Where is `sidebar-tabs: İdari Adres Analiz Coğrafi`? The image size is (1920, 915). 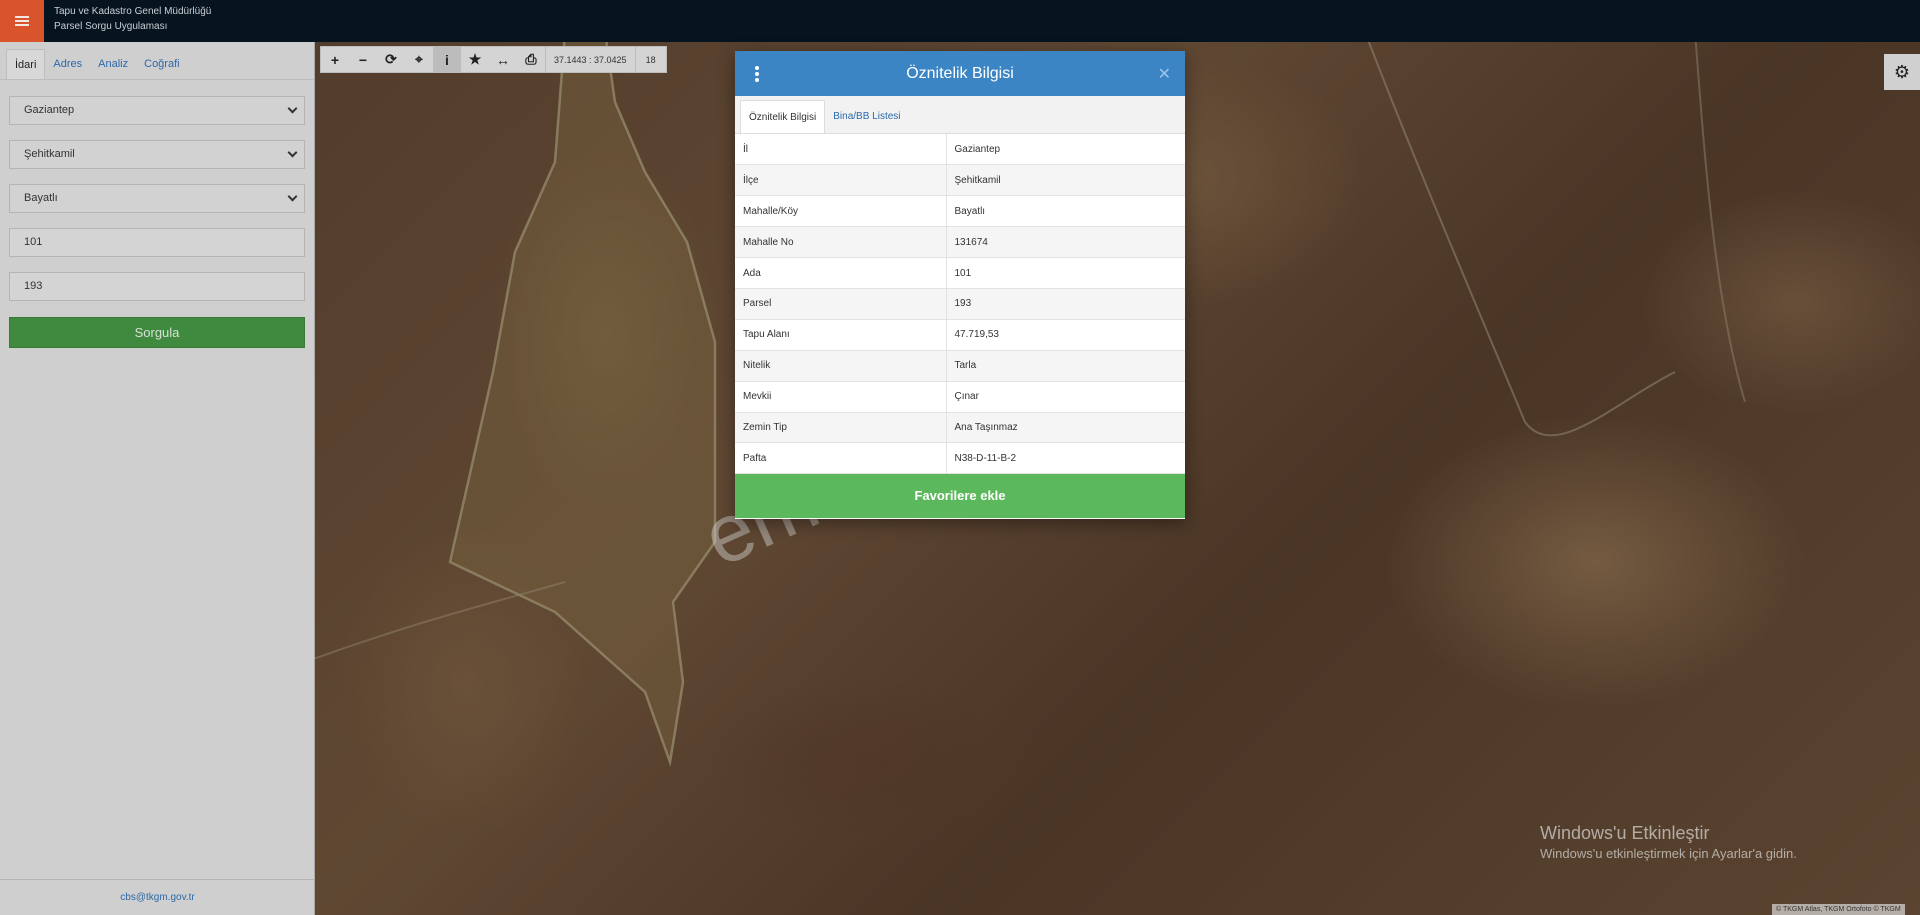
sidebar-tabs: İdari Adres Analiz Coğrafi is located at coordinates (157, 61).